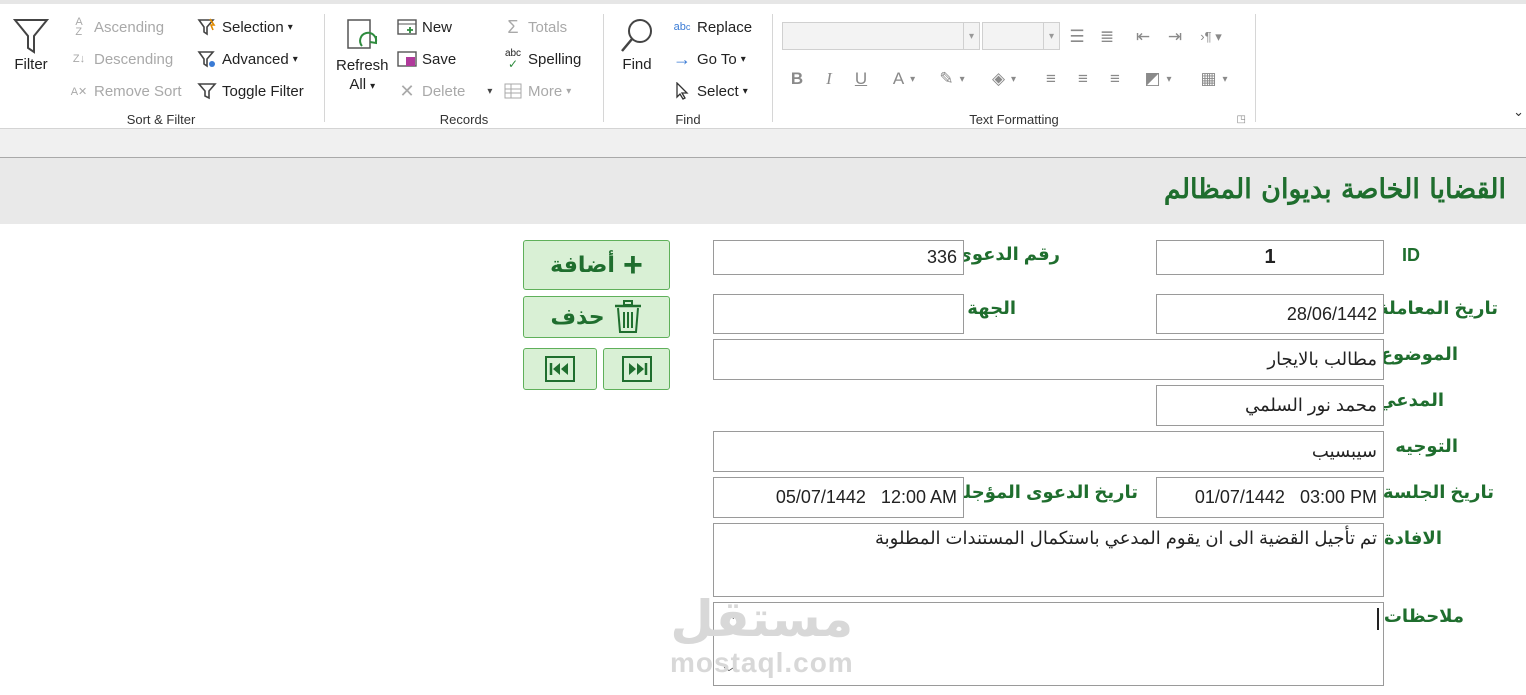 This screenshot has width=1526, height=695. What do you see at coordinates (577, 316) in the screenshot?
I see `delete-button-label: حذف` at bounding box center [577, 316].